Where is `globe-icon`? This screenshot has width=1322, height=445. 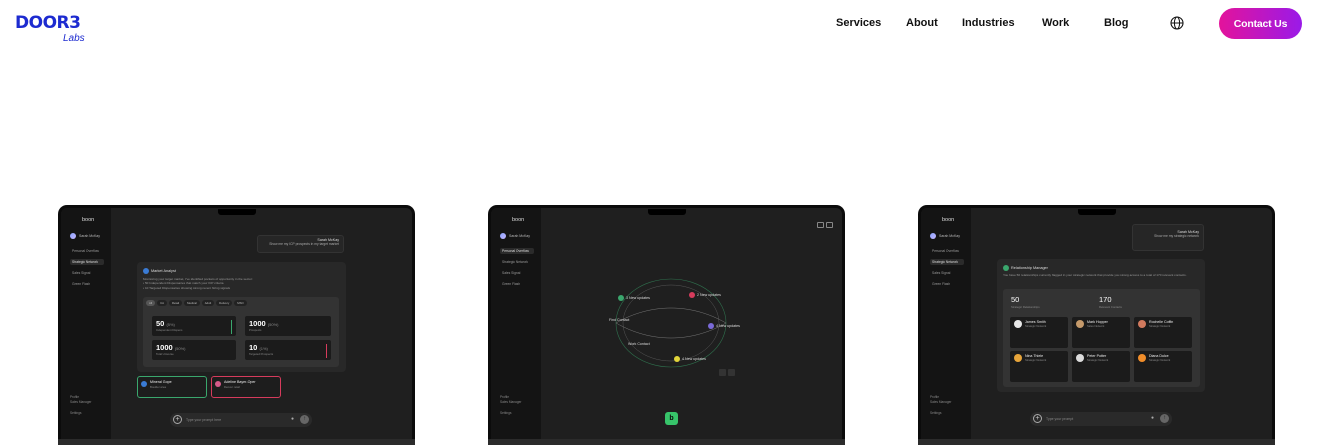
globe-icon is located at coordinates (1177, 23).